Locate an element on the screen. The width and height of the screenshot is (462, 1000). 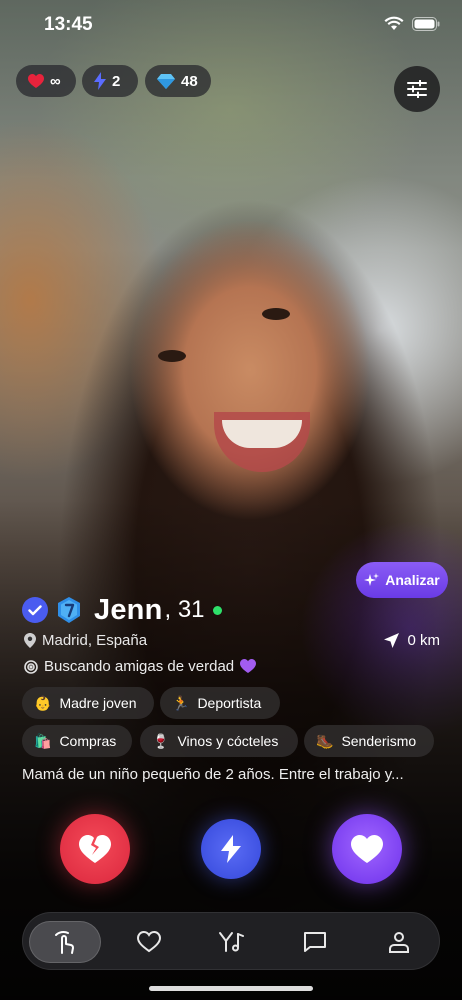
location-pin-icon is located at coordinates (30, 640).